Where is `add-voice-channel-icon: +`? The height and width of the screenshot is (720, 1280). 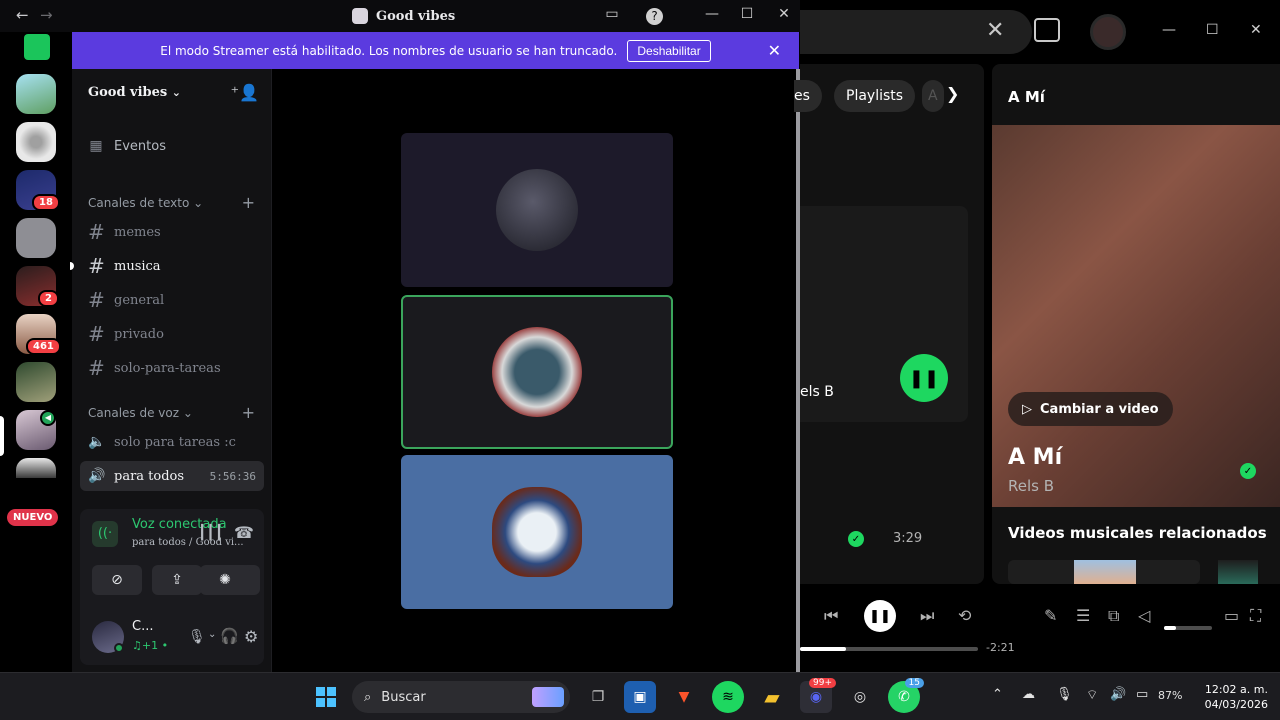 add-voice-channel-icon: + is located at coordinates (248, 412).